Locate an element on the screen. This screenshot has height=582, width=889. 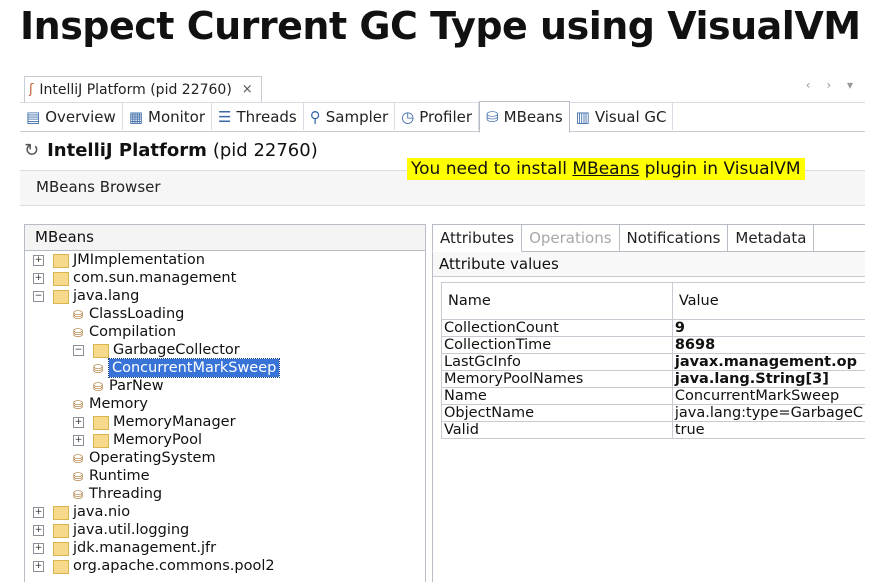
tree-node: ⛁ ParNew is located at coordinates (225, 386).